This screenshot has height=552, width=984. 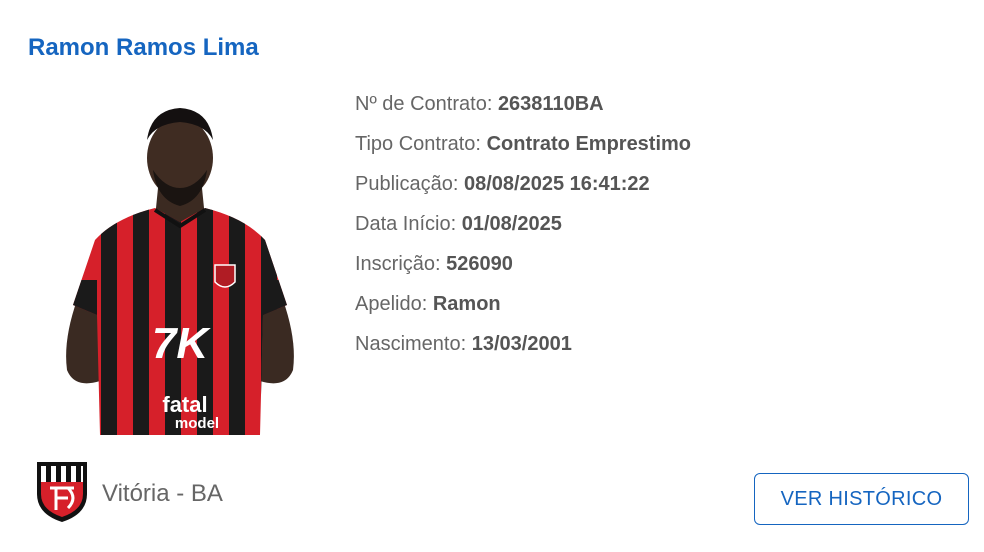 What do you see at coordinates (411, 344) in the screenshot?
I see `detail-label: Nascimento:` at bounding box center [411, 344].